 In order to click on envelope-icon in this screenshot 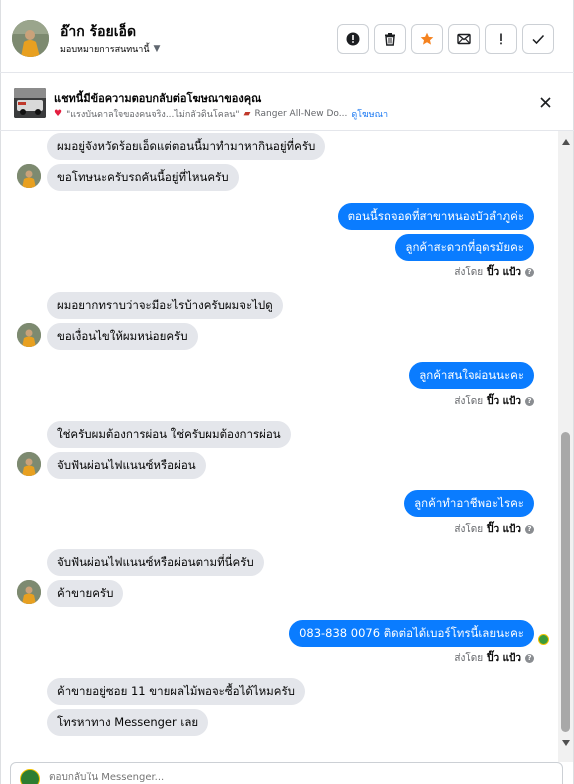, I will do `click(464, 39)`.